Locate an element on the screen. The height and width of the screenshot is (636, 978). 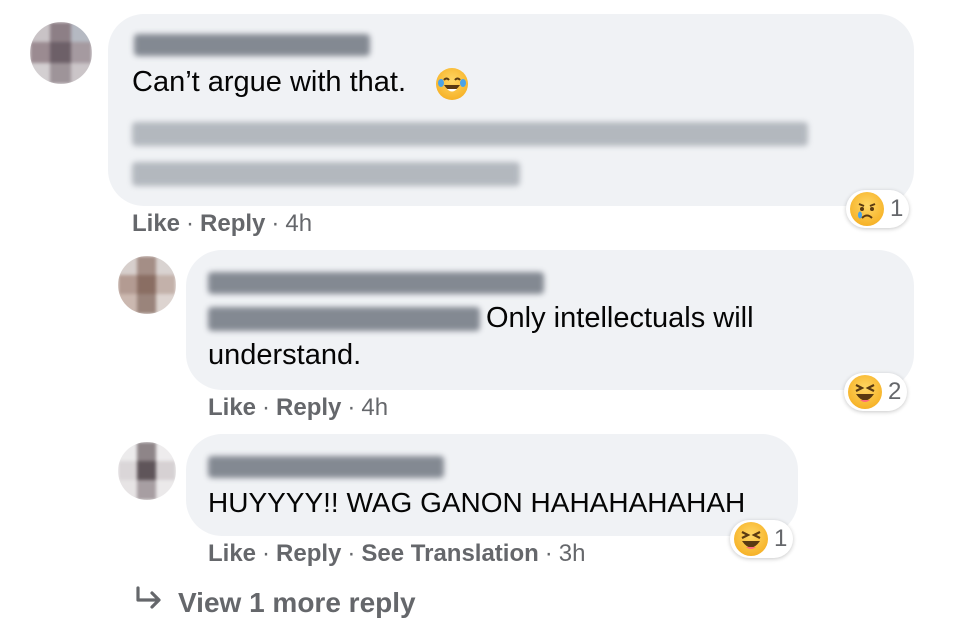
reaction-pill-3: 1 is located at coordinates (762, 539).